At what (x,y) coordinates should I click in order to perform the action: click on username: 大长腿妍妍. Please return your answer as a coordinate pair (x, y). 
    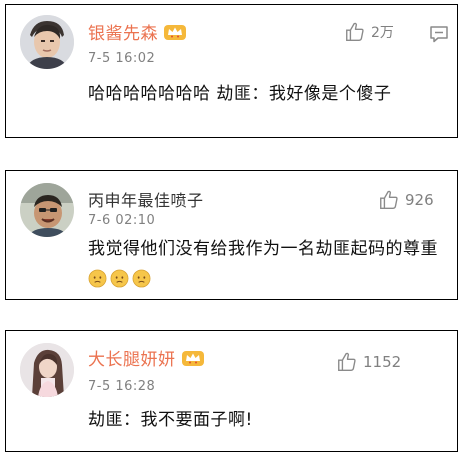
    Looking at the image, I should click on (146, 357).